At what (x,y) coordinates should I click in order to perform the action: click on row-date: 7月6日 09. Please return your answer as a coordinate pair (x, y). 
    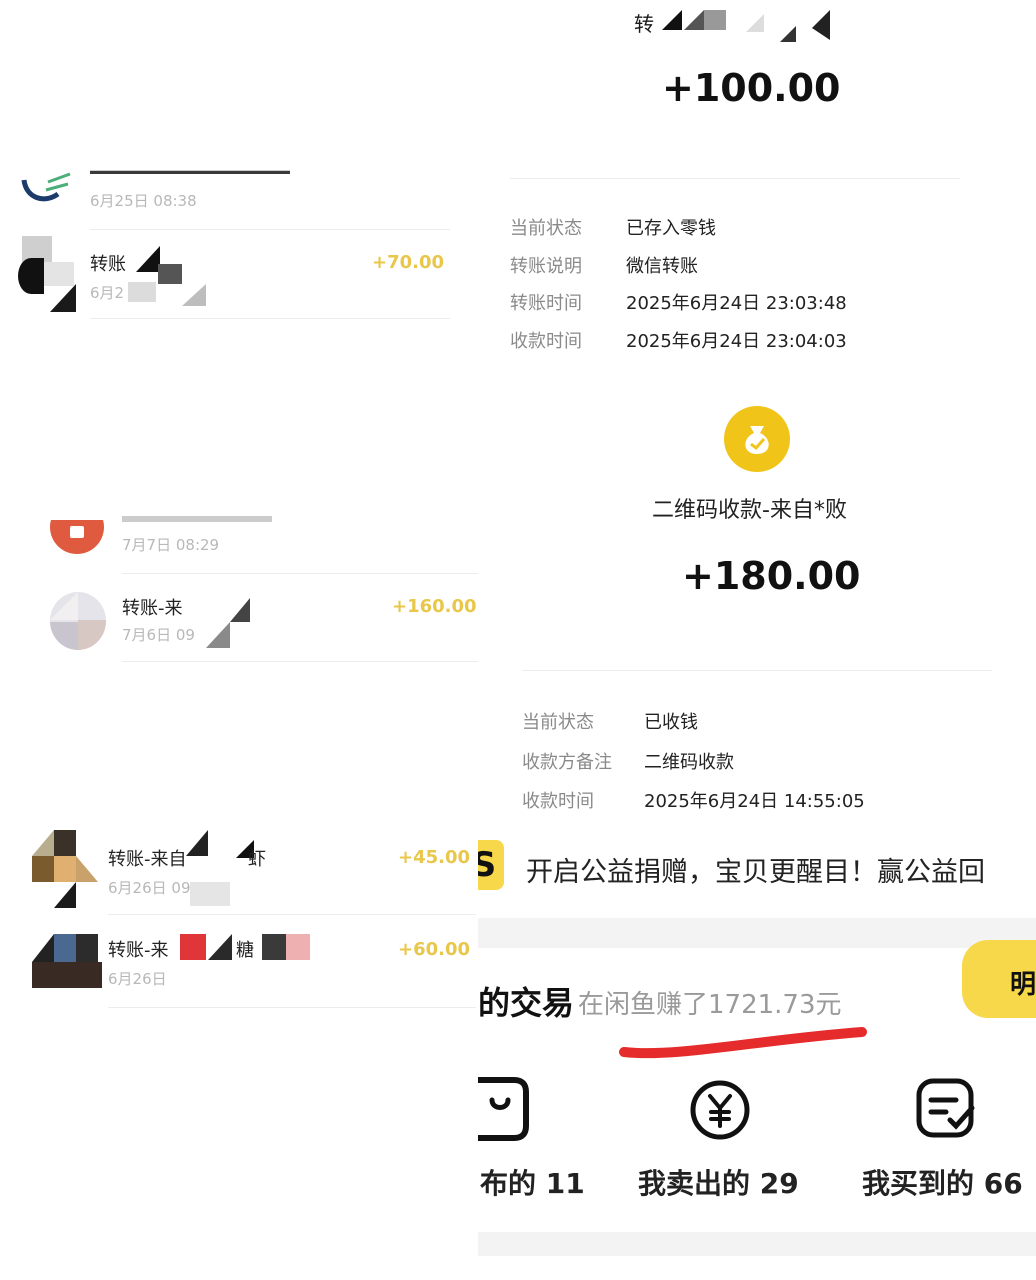
    Looking at the image, I should click on (158, 635).